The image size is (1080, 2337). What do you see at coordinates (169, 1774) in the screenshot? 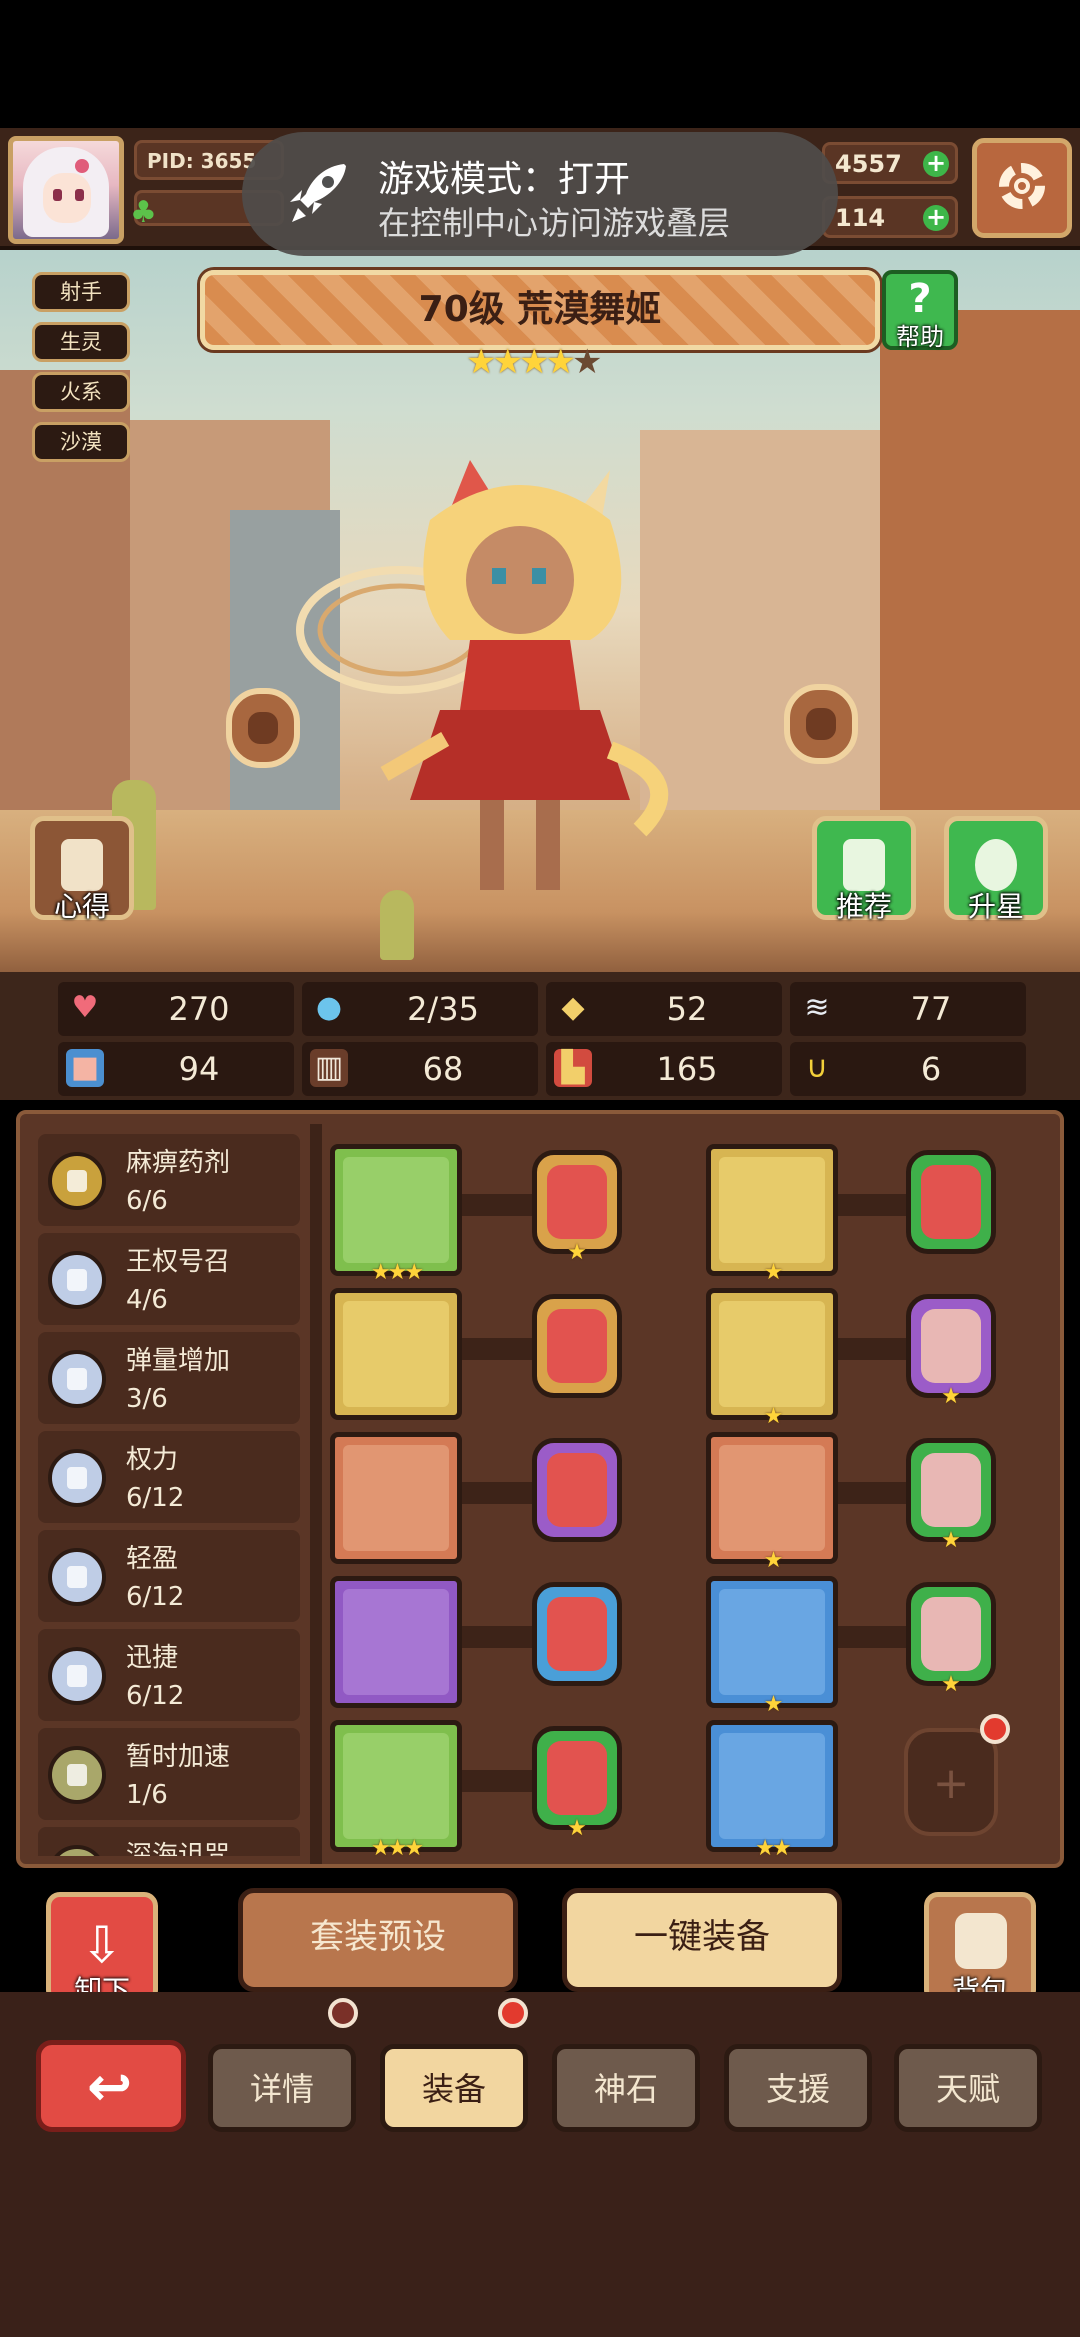
I see `skill-item: 暂时加速 1/6` at bounding box center [169, 1774].